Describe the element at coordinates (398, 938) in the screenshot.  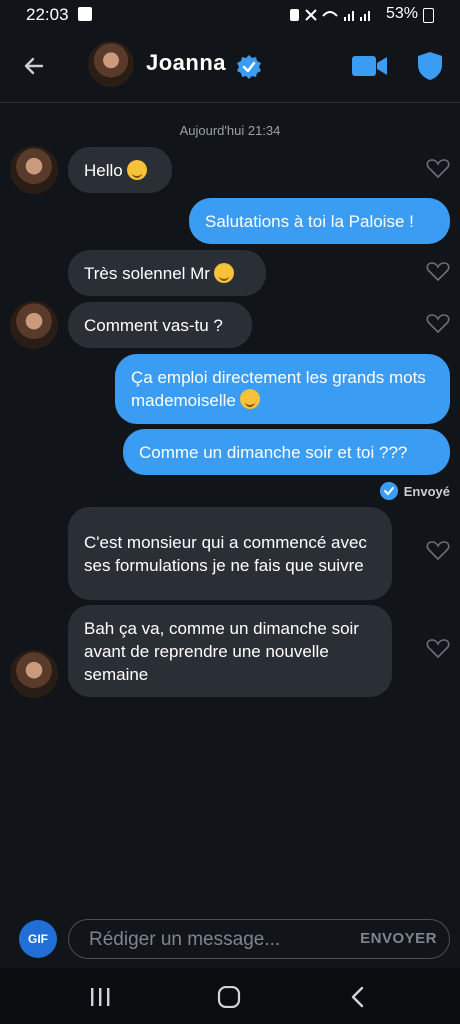
I see `send-button: ENVOYER` at that location.